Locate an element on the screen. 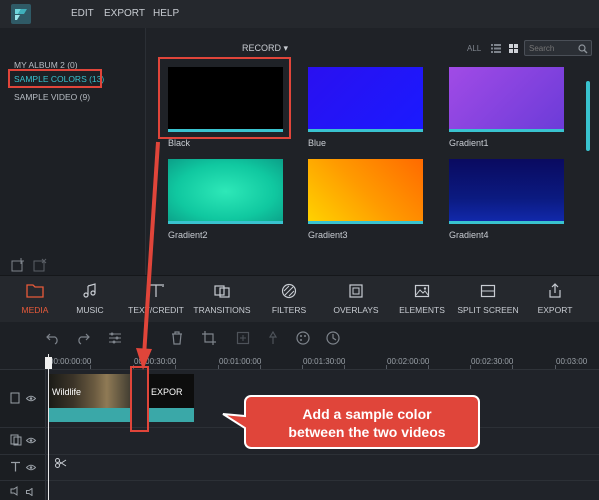 The width and height of the screenshot is (599, 500). search-icon is located at coordinates (583, 49).